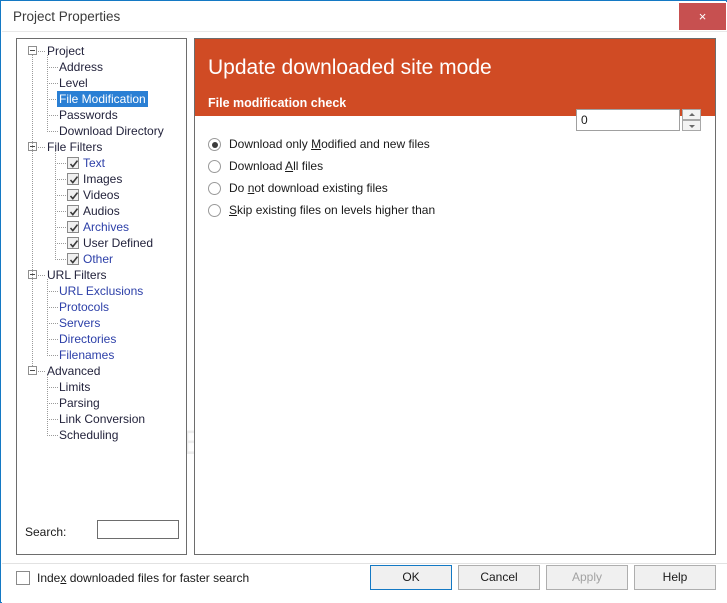 Image resolution: width=727 pixels, height=603 pixels. I want to click on tree-item-label: File Modification, so click(102, 99).